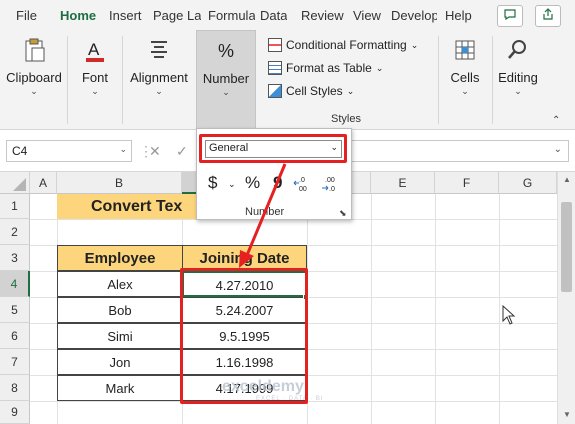 This screenshot has width=575, height=424. I want to click on tab-page-layout: Page La, so click(177, 15).